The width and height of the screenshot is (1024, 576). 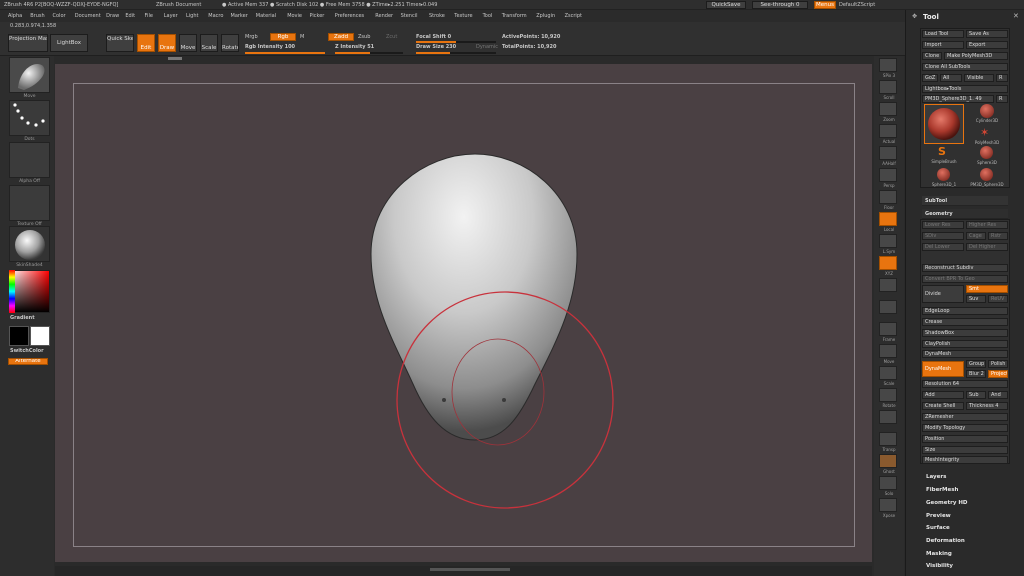 What do you see at coordinates (1016, 16) in the screenshot?
I see `close-icon: ✕` at bounding box center [1016, 16].